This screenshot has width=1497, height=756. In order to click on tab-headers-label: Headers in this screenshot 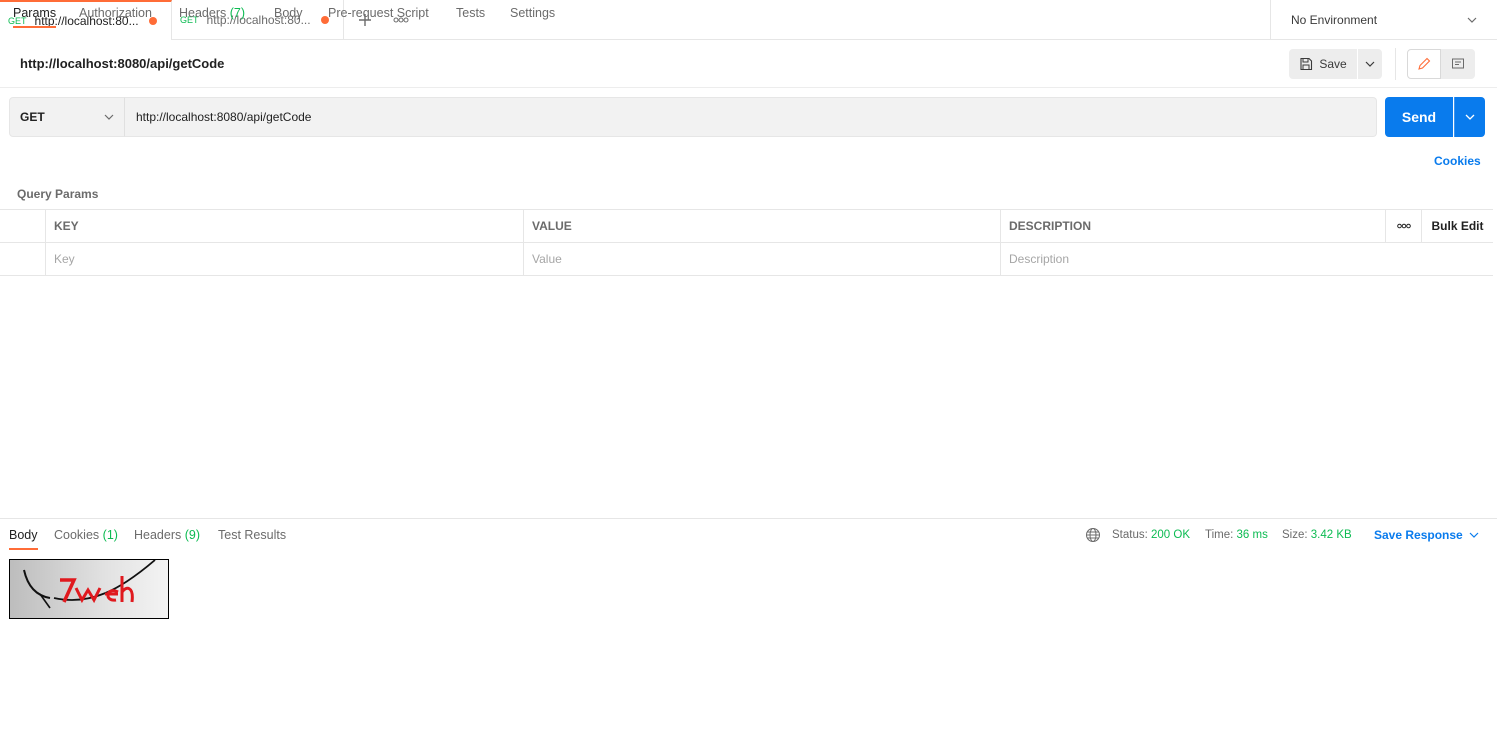, I will do `click(203, 13)`.